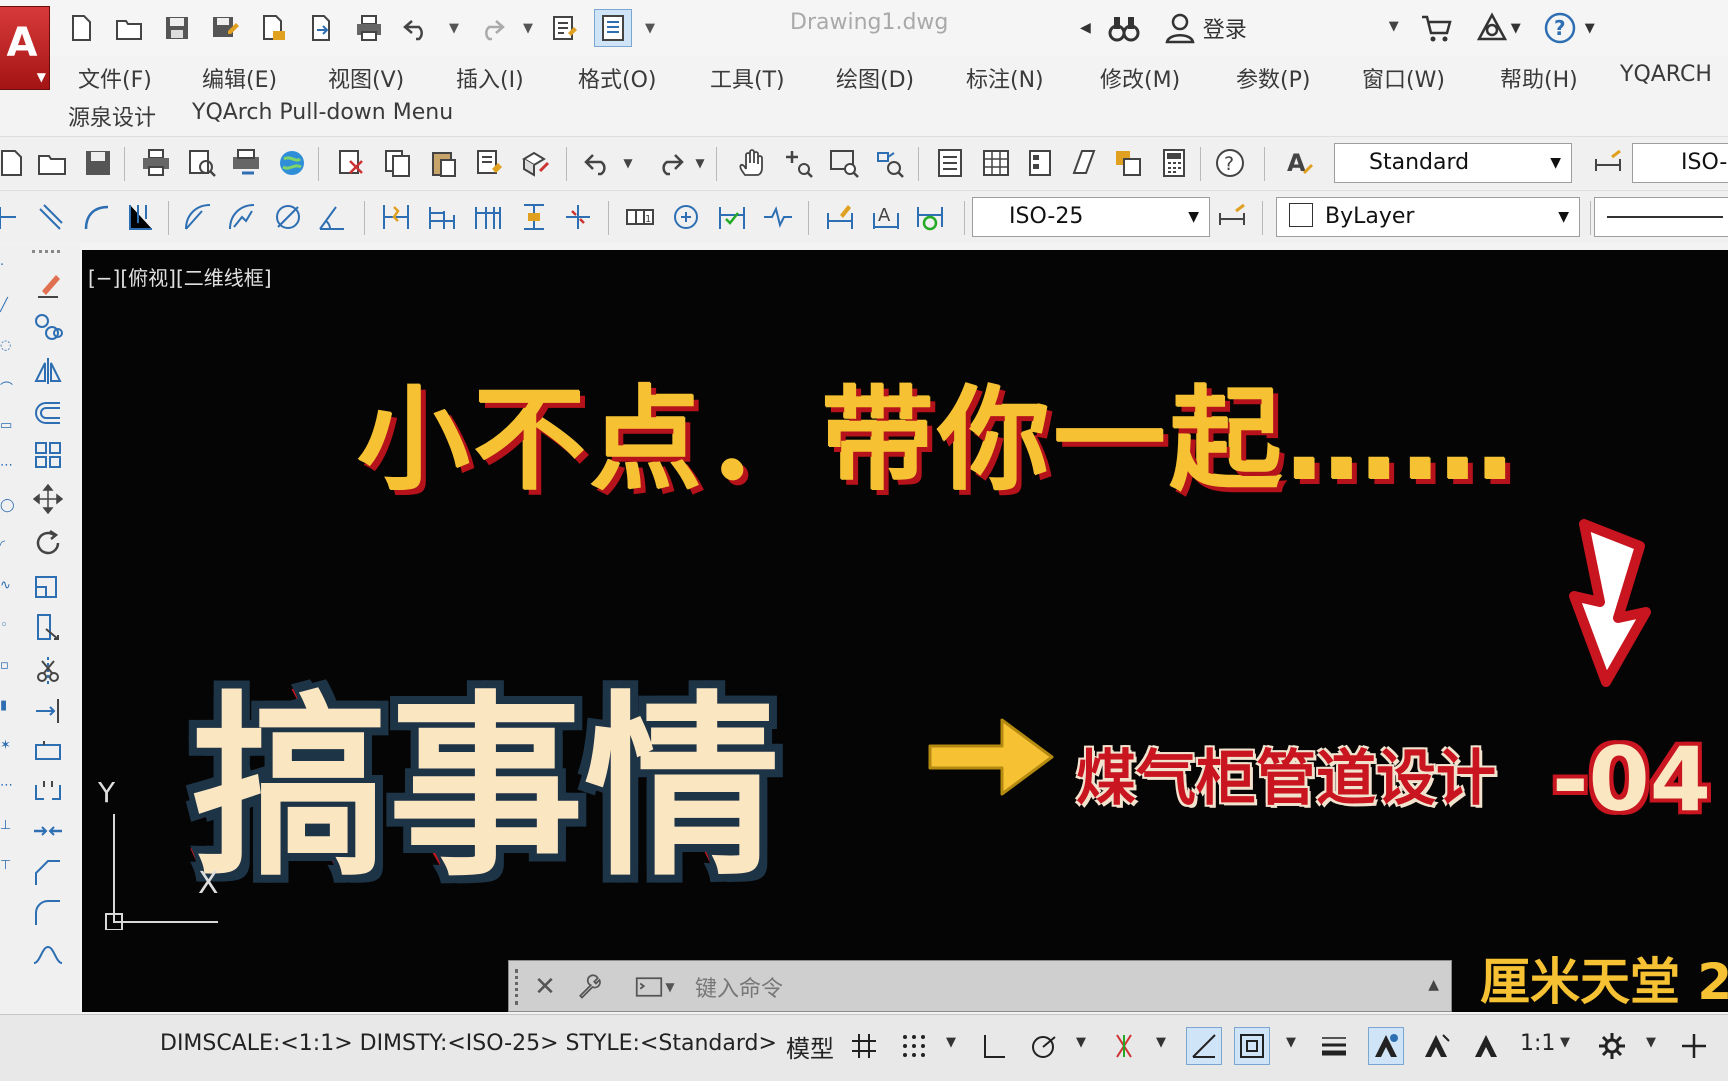 This screenshot has width=1728, height=1081. I want to click on ortho-mode-icon, so click(994, 1046).